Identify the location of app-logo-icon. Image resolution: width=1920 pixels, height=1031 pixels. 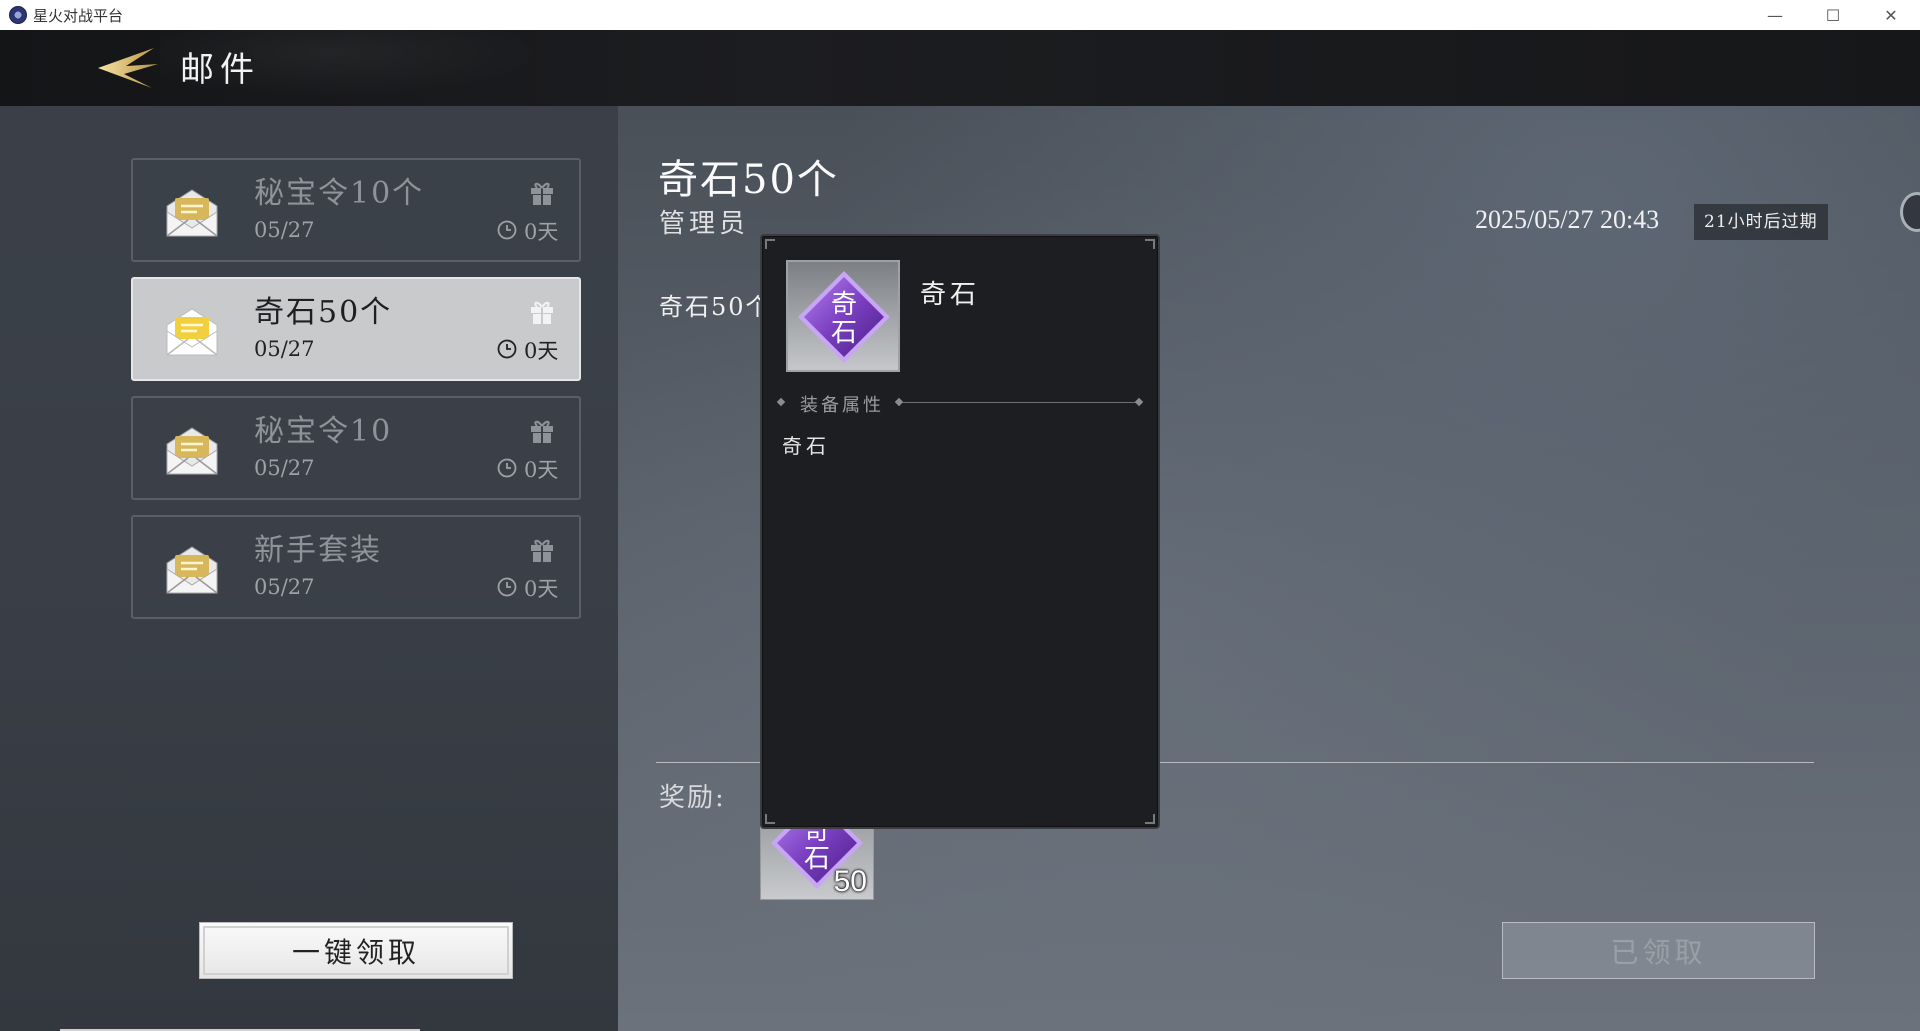
(18, 15).